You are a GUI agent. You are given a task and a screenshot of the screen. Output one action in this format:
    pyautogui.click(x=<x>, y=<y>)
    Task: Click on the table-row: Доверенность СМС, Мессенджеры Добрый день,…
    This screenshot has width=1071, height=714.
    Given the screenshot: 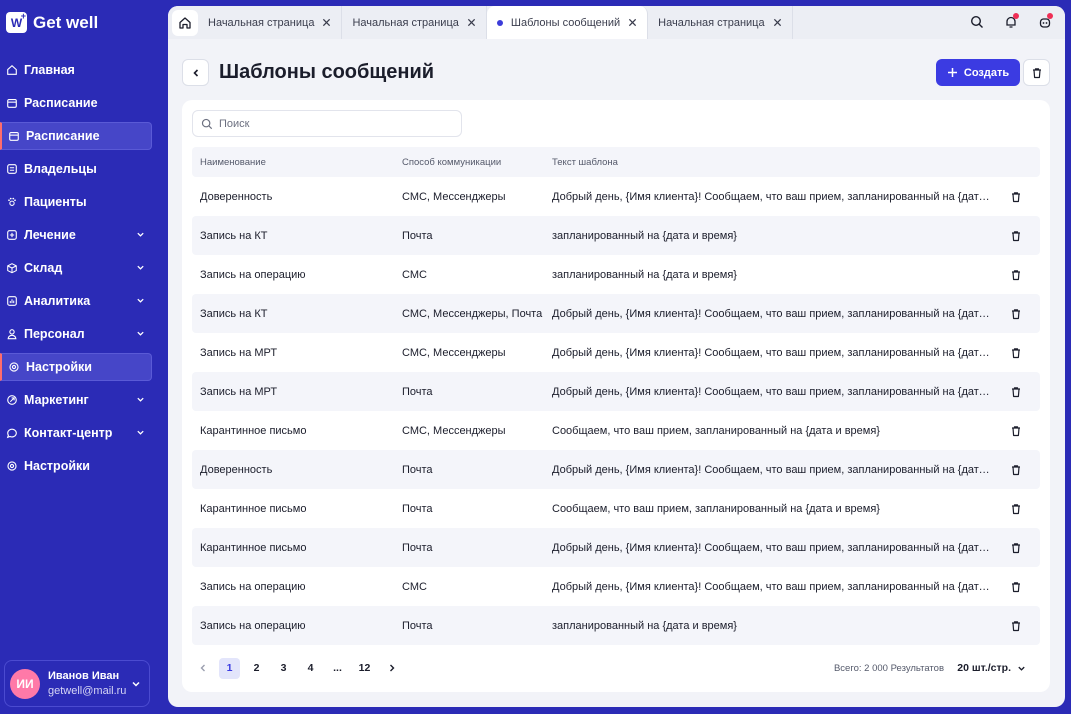 What is the action you would take?
    pyautogui.click(x=616, y=196)
    